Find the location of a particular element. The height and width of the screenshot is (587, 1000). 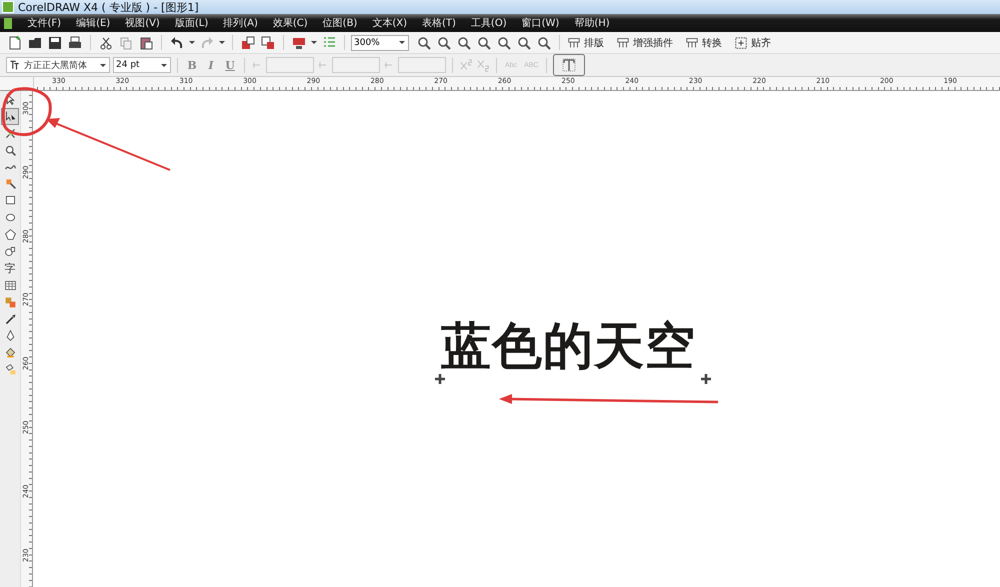

menu-item: 视图(V) is located at coordinates (143, 23).